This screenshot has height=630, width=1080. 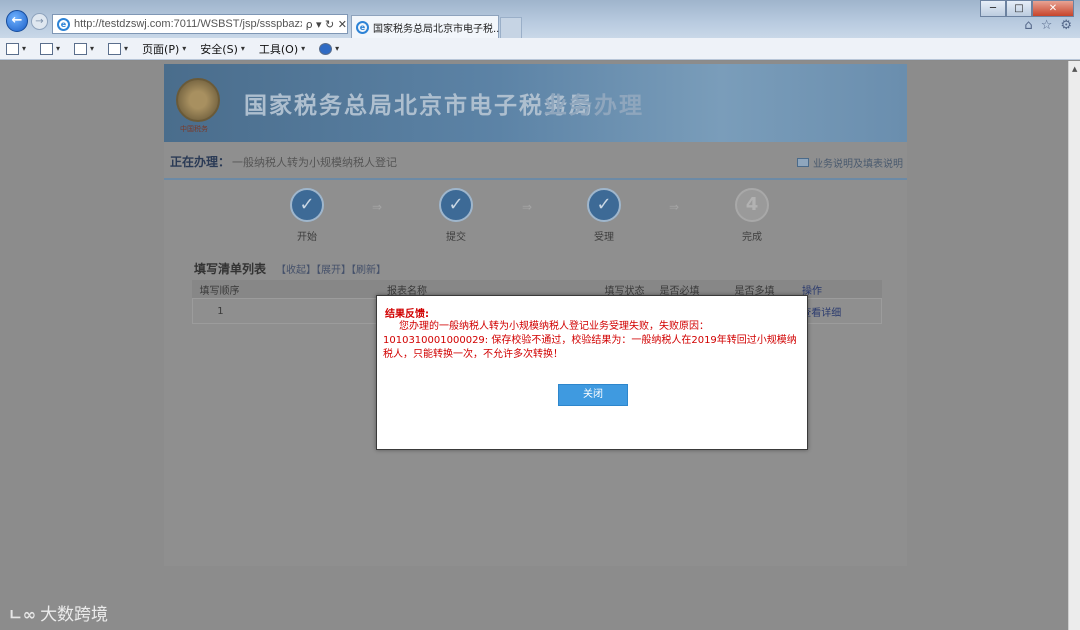 What do you see at coordinates (63, 24) in the screenshot?
I see `ie-icon: e` at bounding box center [63, 24].